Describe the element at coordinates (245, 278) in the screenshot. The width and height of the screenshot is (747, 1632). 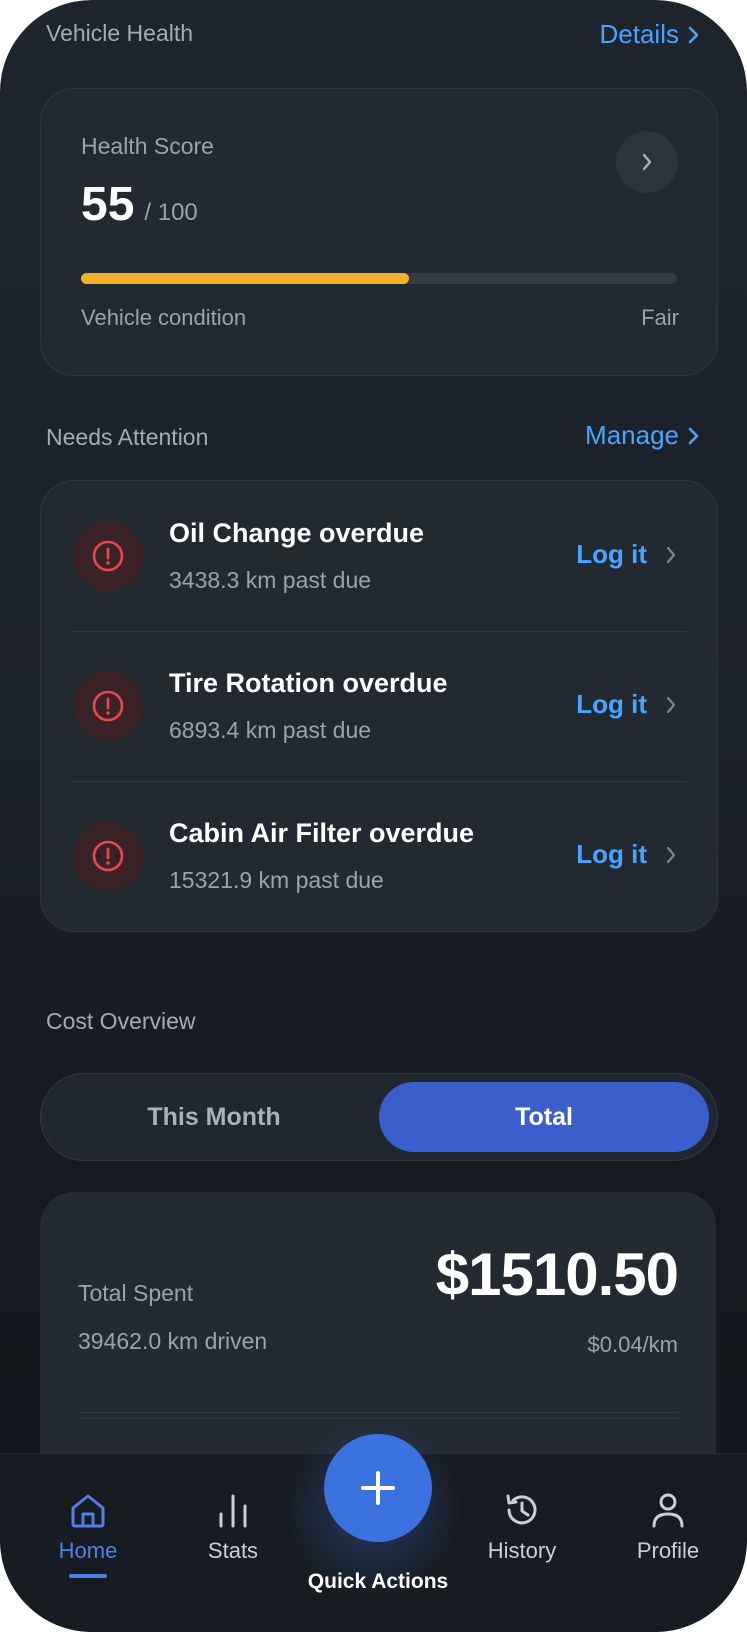
I see `health-progress-fill` at that location.